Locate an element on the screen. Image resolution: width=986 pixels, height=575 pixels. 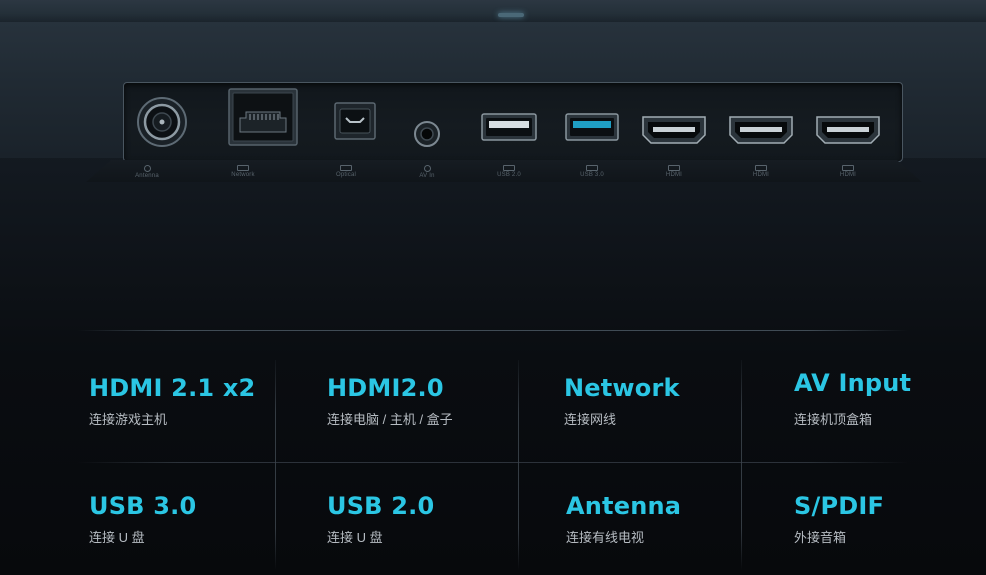
spec-subtitle: 连接有线电视 is located at coordinates (605, 537).